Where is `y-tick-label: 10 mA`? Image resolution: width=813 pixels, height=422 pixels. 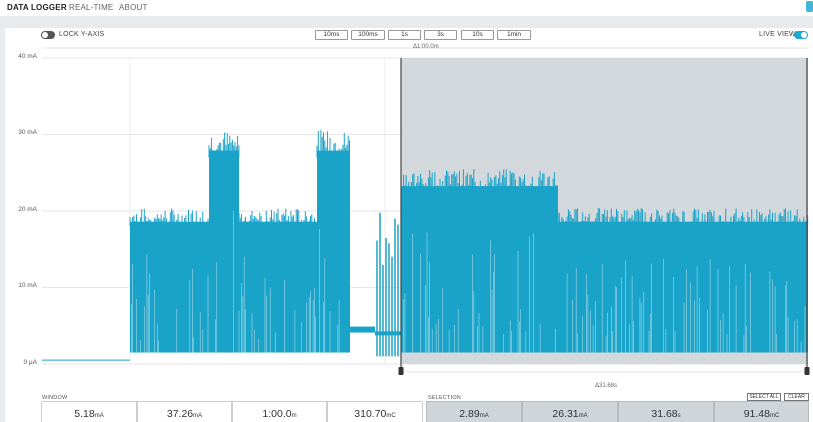
y-tick-label: 10 mA is located at coordinates (27, 285).